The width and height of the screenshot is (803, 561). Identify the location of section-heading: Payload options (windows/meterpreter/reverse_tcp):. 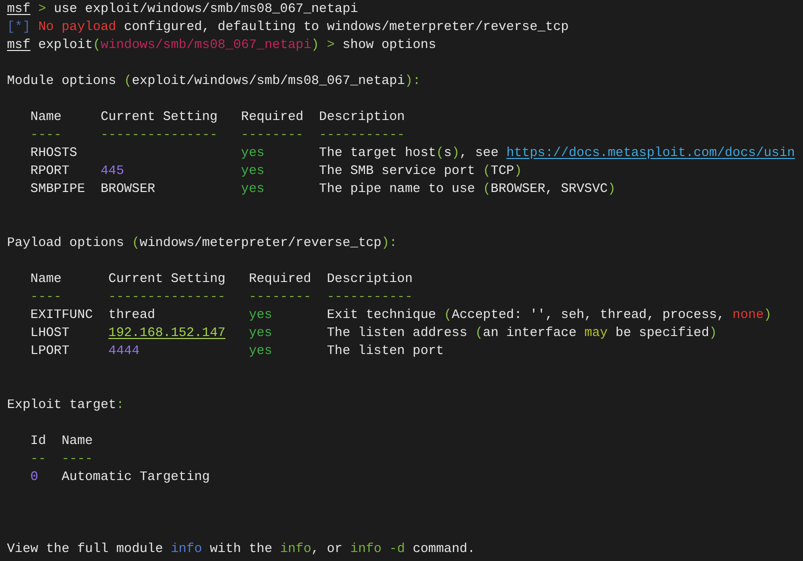
(202, 243).